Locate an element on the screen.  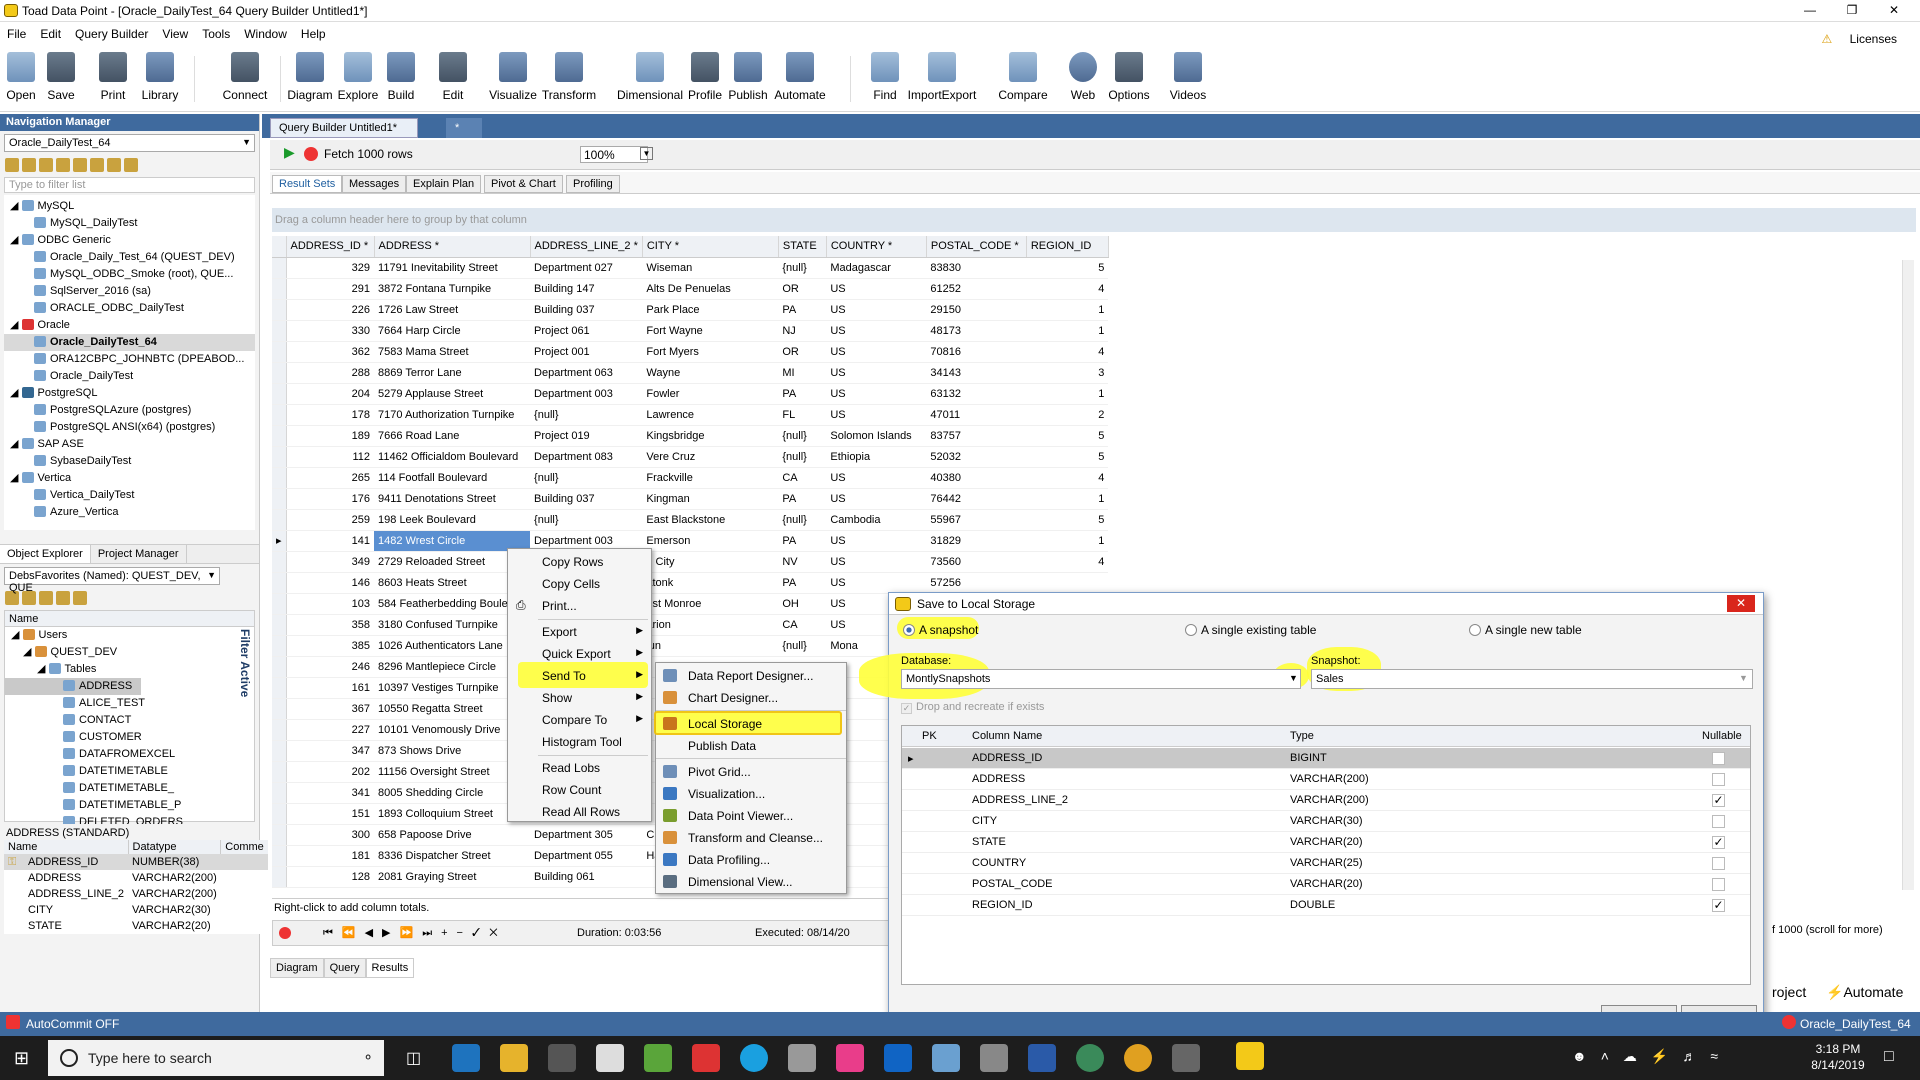
tab-messages: Messages is located at coordinates (374, 184).